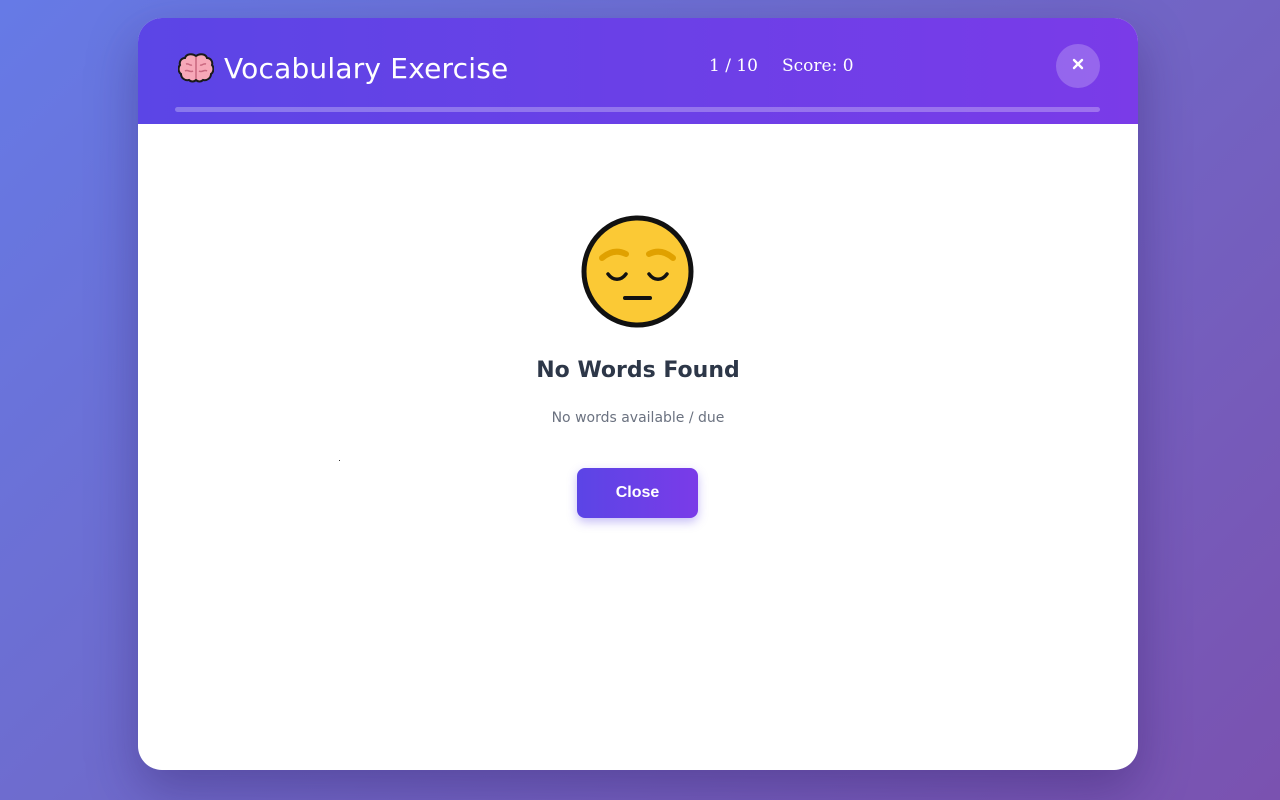 This screenshot has height=800, width=1280. I want to click on close-icon, so click(1078, 66).